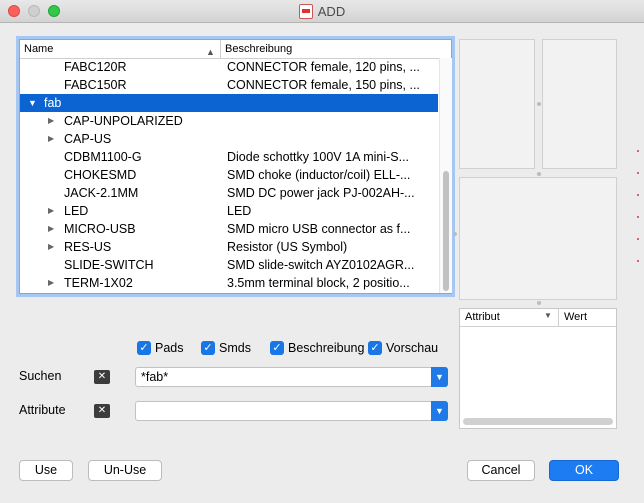 The image size is (644, 503). Describe the element at coordinates (95, 67) in the screenshot. I see `item-name: FABC120R` at that location.